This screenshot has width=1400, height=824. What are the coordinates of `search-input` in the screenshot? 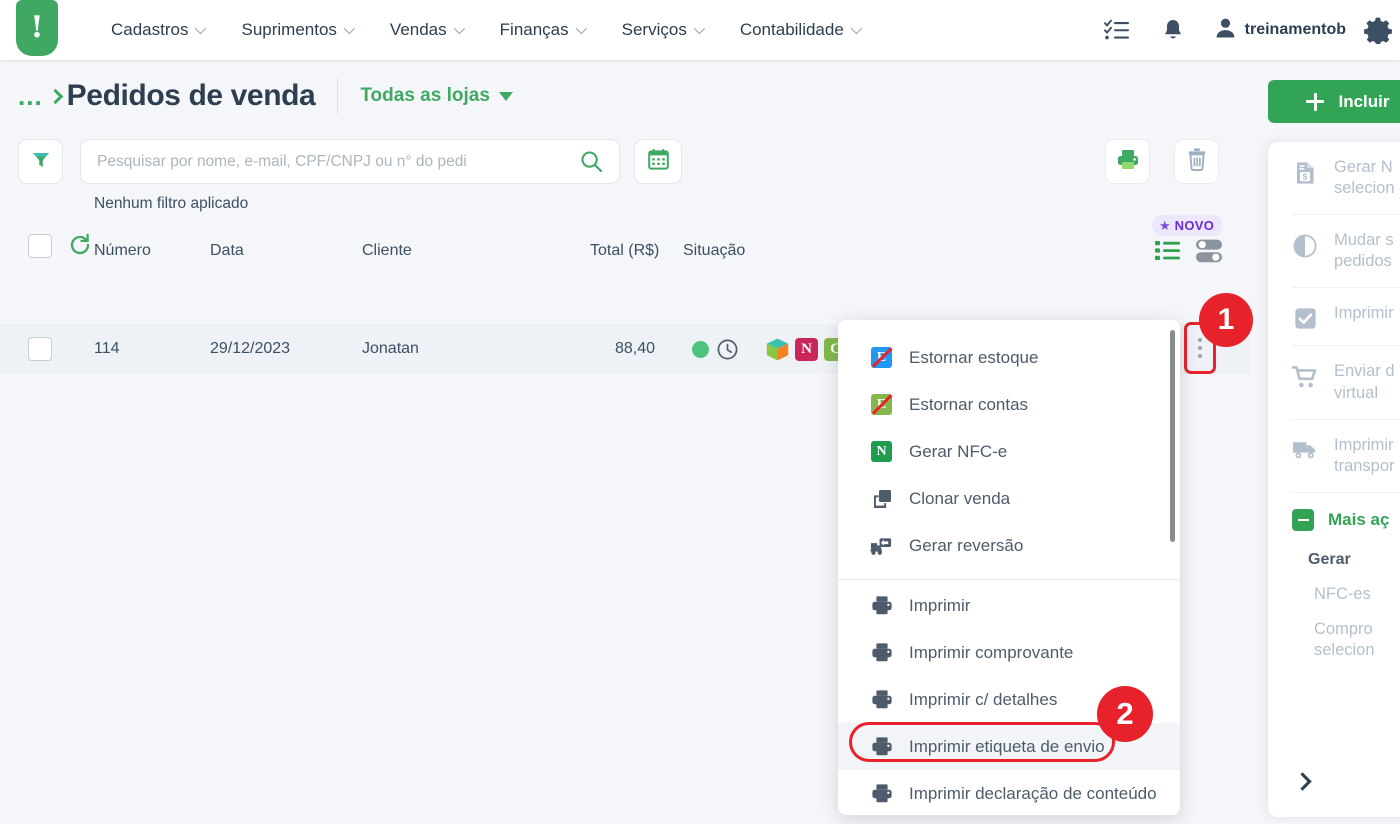 It's located at (334, 161).